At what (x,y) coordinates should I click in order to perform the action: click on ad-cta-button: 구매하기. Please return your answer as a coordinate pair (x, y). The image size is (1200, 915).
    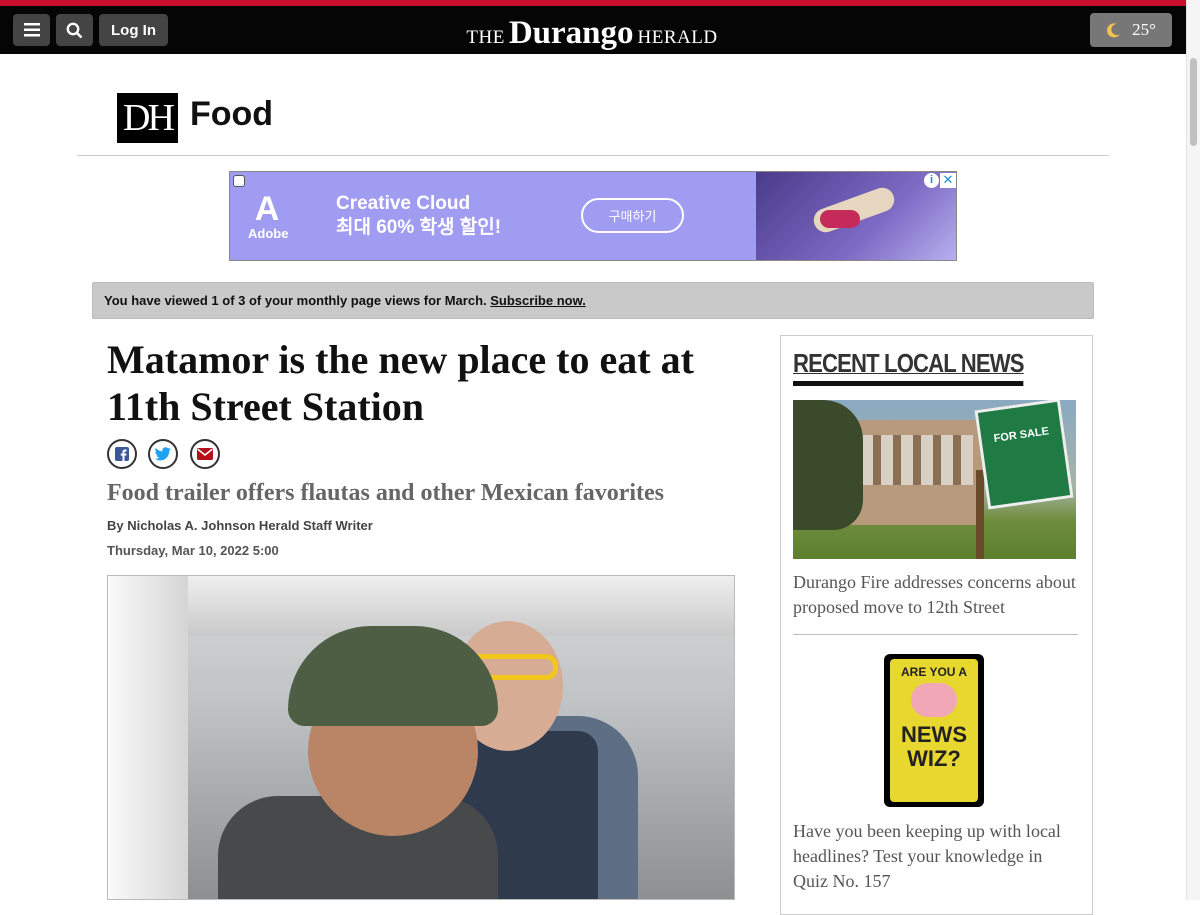
    Looking at the image, I should click on (632, 215).